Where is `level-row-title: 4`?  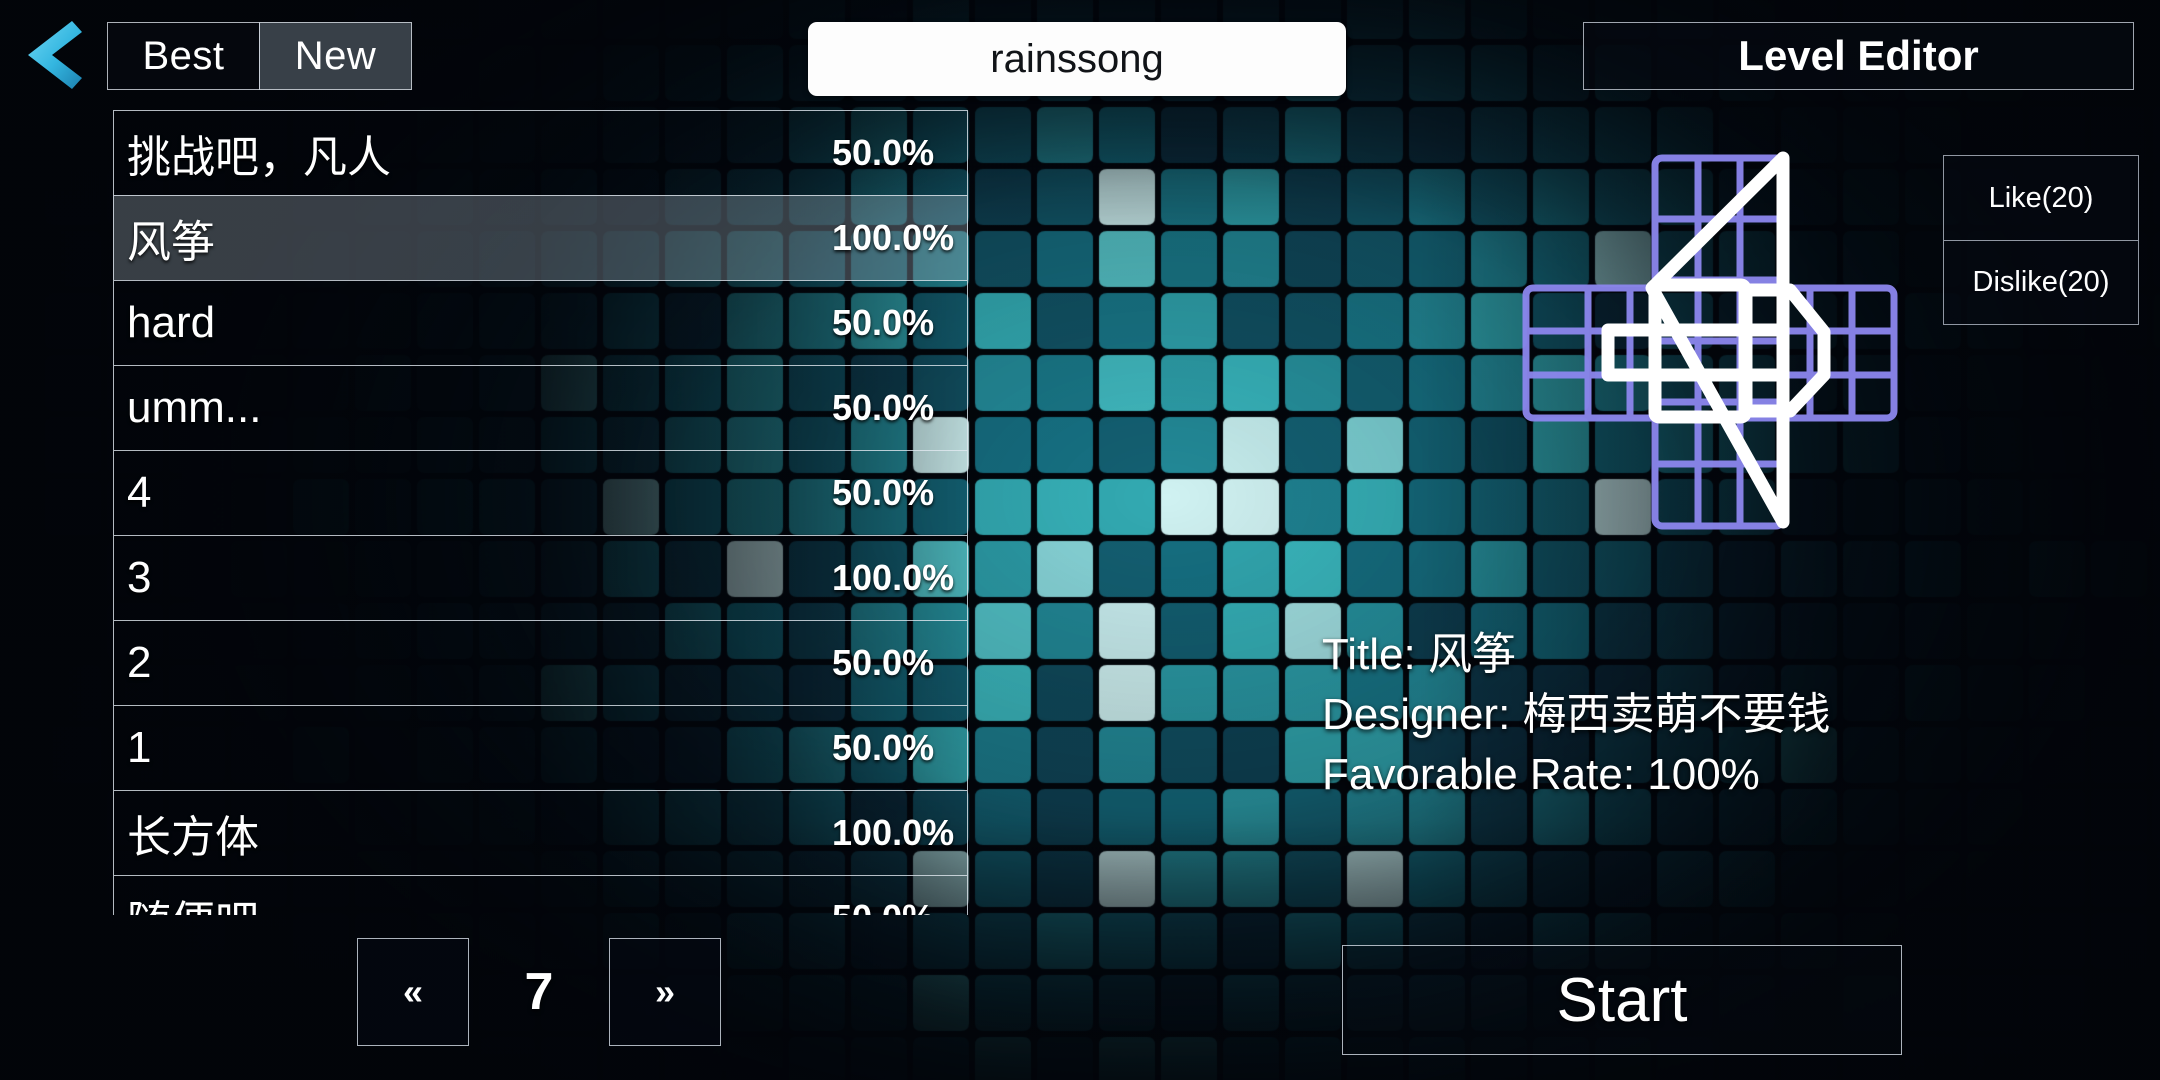
level-row-title: 4 is located at coordinates (139, 492).